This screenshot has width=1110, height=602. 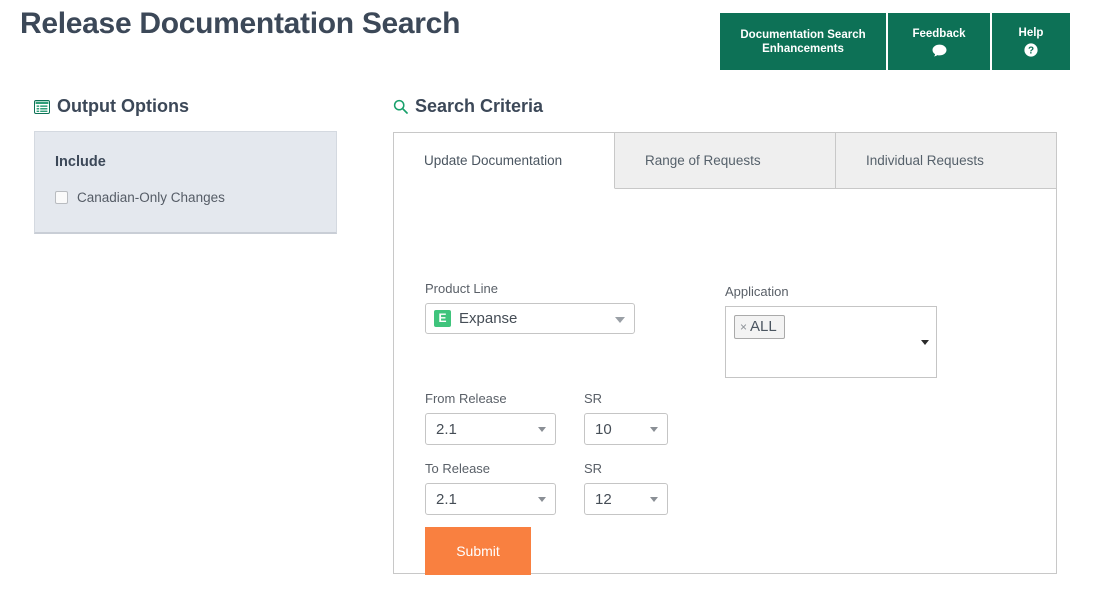 I want to click on tab-update-documentation: Update Documentation, so click(x=504, y=161).